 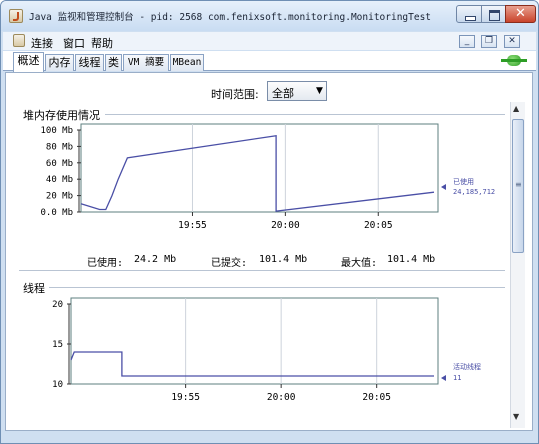 I want to click on plot-frame, so click(x=254, y=341).